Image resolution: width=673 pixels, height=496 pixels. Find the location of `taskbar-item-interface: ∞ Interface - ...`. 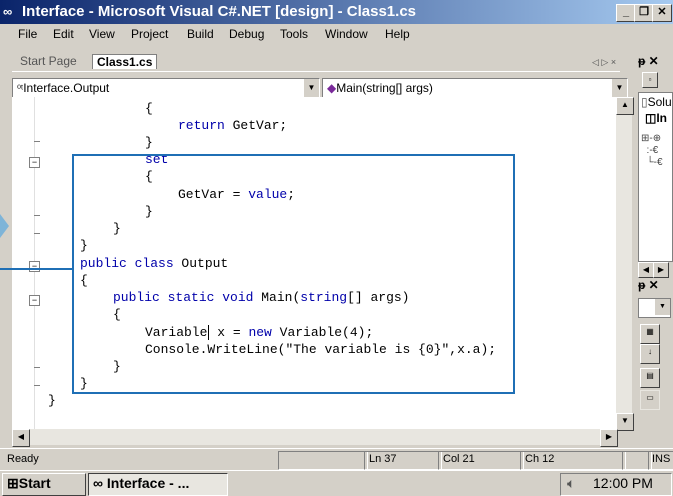

taskbar-item-interface: ∞ Interface - ... is located at coordinates (158, 484).